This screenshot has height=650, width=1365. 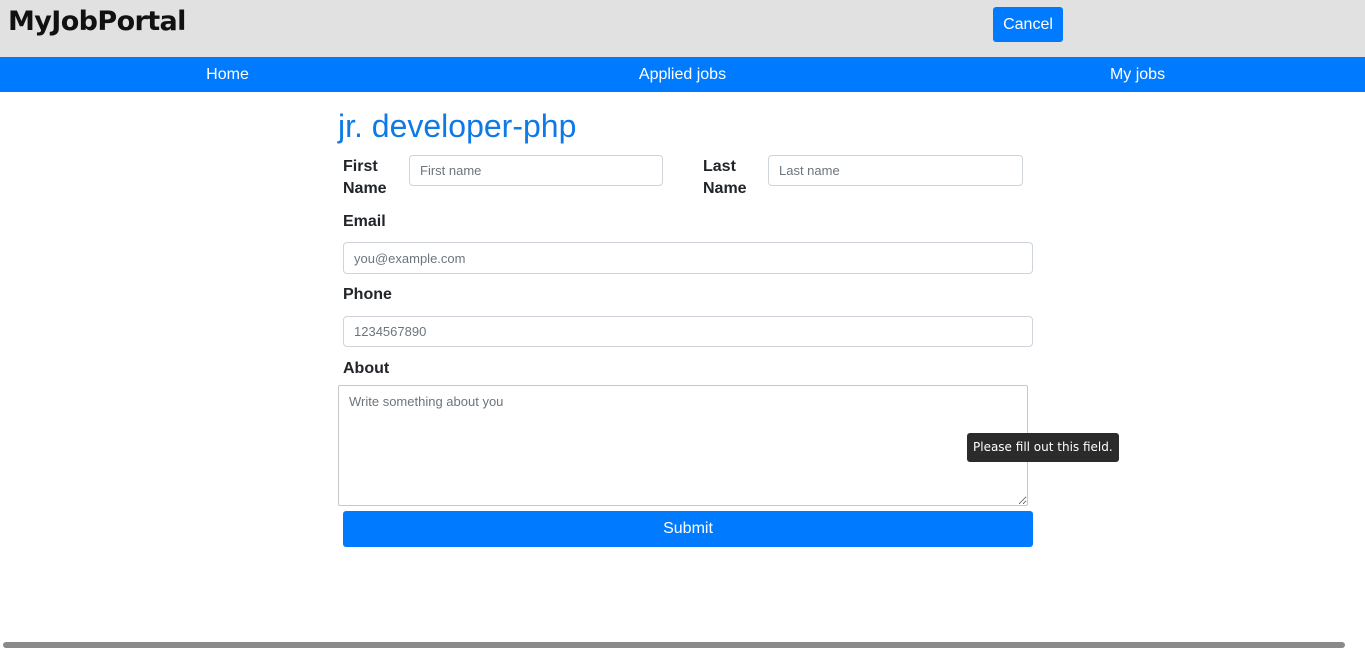 I want to click on first-name-label: First Name, so click(x=365, y=178).